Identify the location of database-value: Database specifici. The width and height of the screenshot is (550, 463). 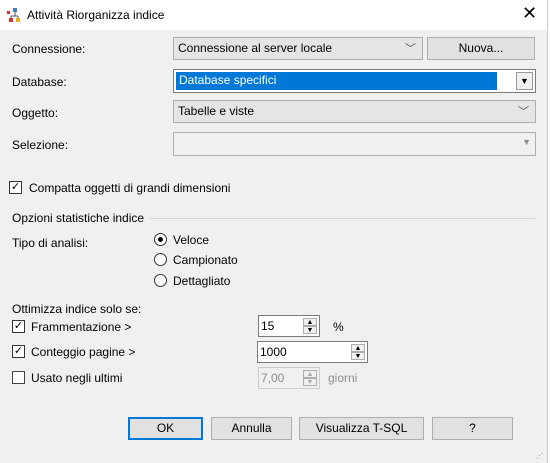
(336, 81).